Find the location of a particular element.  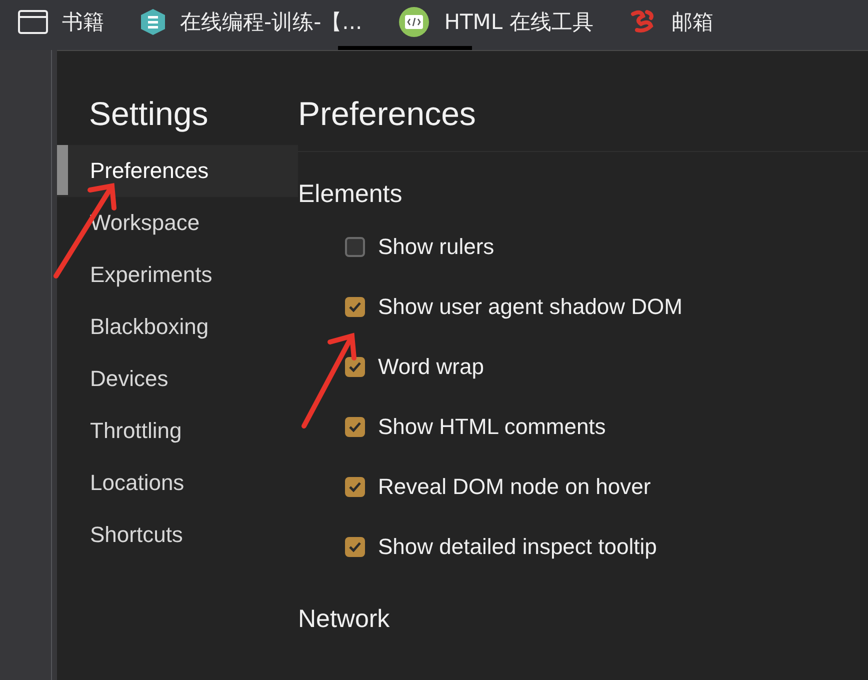

bookmark-link: HTML 在线工具 is located at coordinates (496, 22).